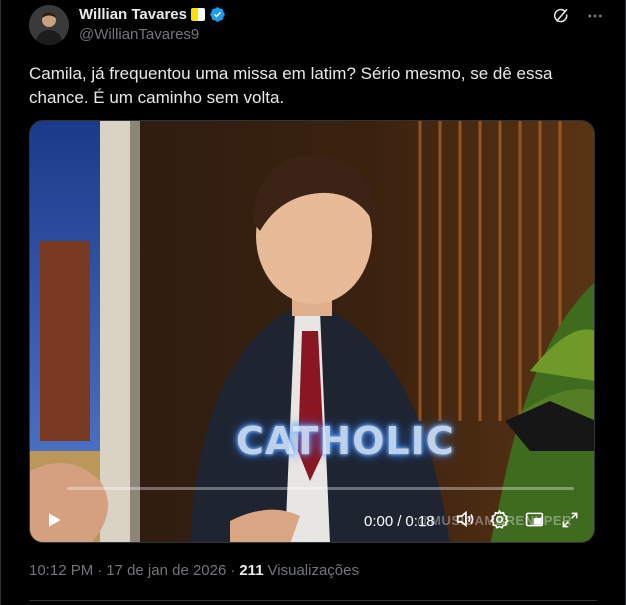 This screenshot has width=626, height=605. I want to click on author-row: Willian Tavares, so click(152, 14).